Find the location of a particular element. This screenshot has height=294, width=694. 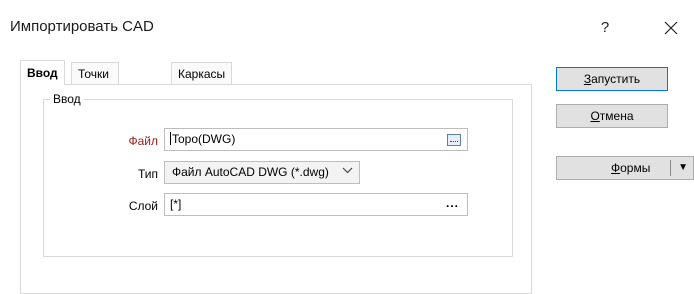

tab-vvod: Ввод is located at coordinates (42, 72).